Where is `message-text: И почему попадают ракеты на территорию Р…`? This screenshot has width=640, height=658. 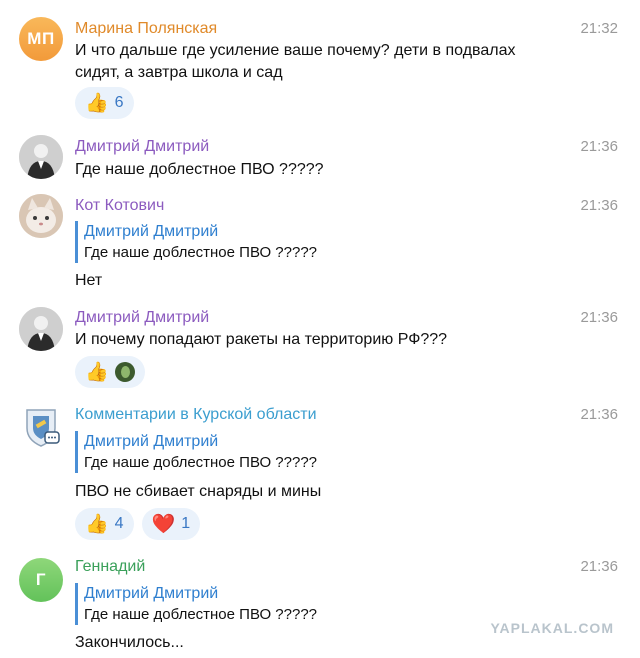
message-text: И почему попадают ракеты на территорию Р… is located at coordinates (261, 339).